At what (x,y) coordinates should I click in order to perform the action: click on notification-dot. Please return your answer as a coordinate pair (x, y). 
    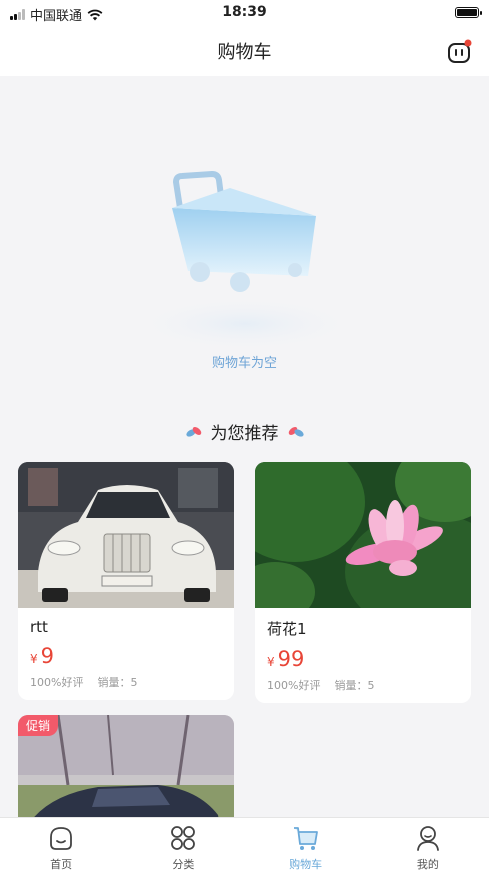
    Looking at the image, I should click on (468, 43).